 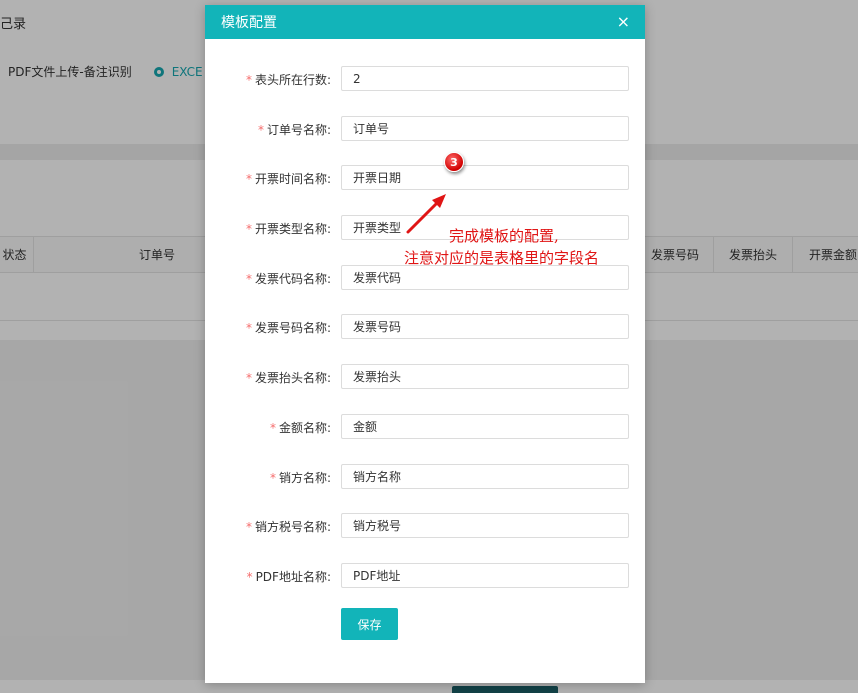 I want to click on annotation-line-1: 完成模板的配置,, so click(x=504, y=236).